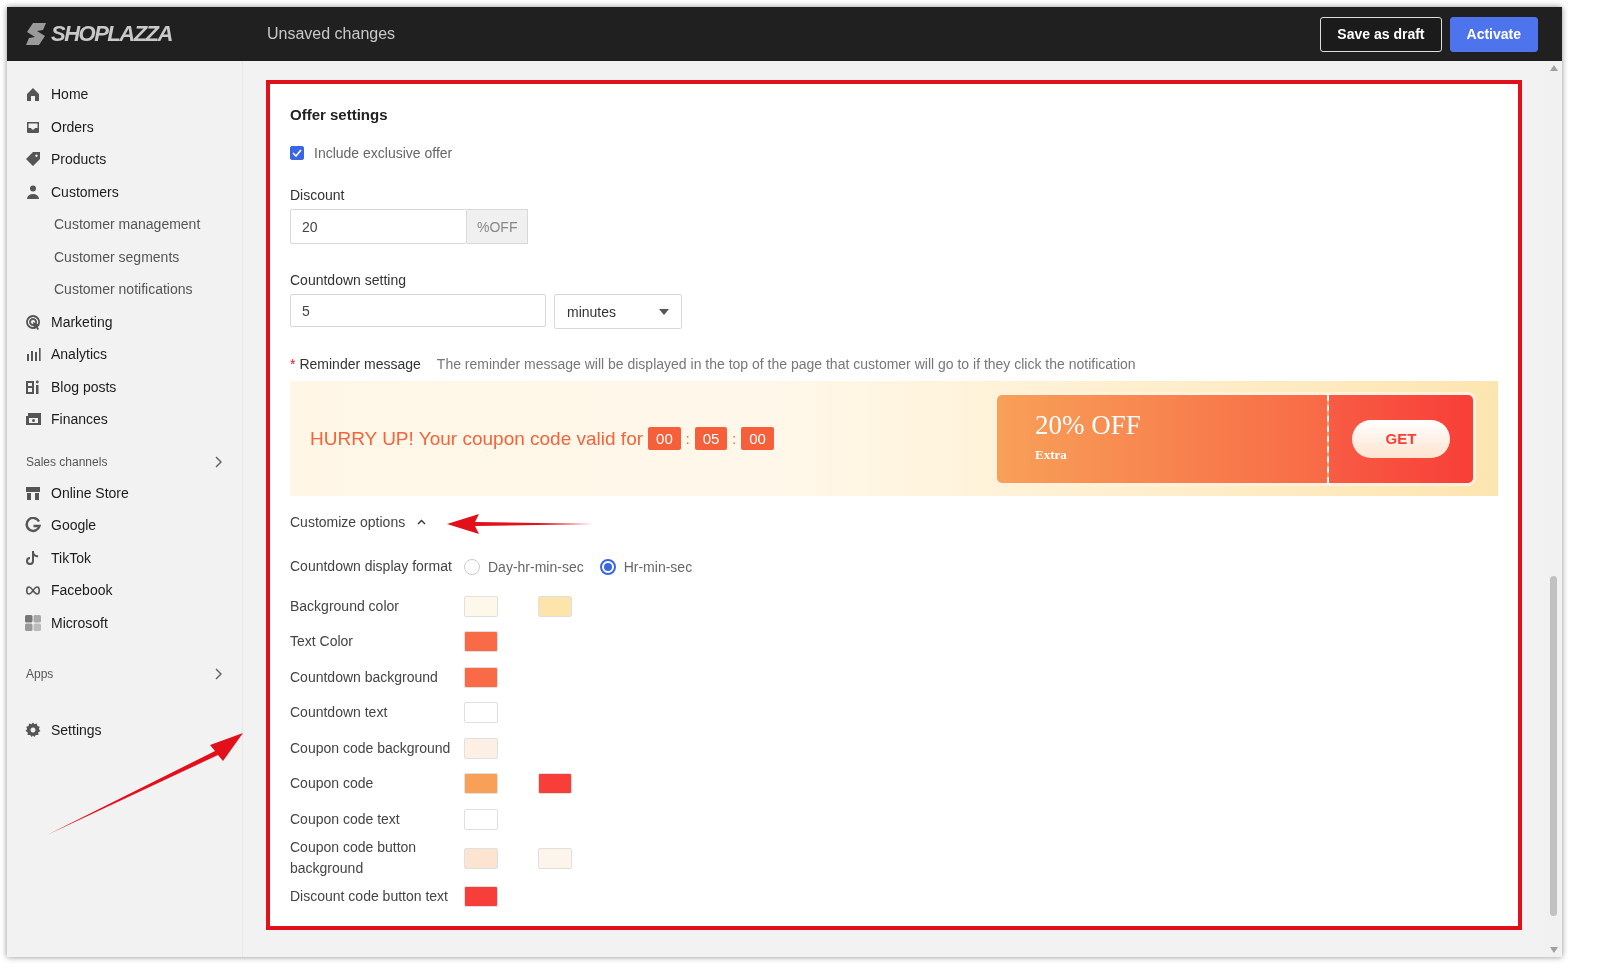 The image size is (1600, 979). Describe the element at coordinates (383, 153) in the screenshot. I see `checkbox-label: Include exclusive offer` at that location.